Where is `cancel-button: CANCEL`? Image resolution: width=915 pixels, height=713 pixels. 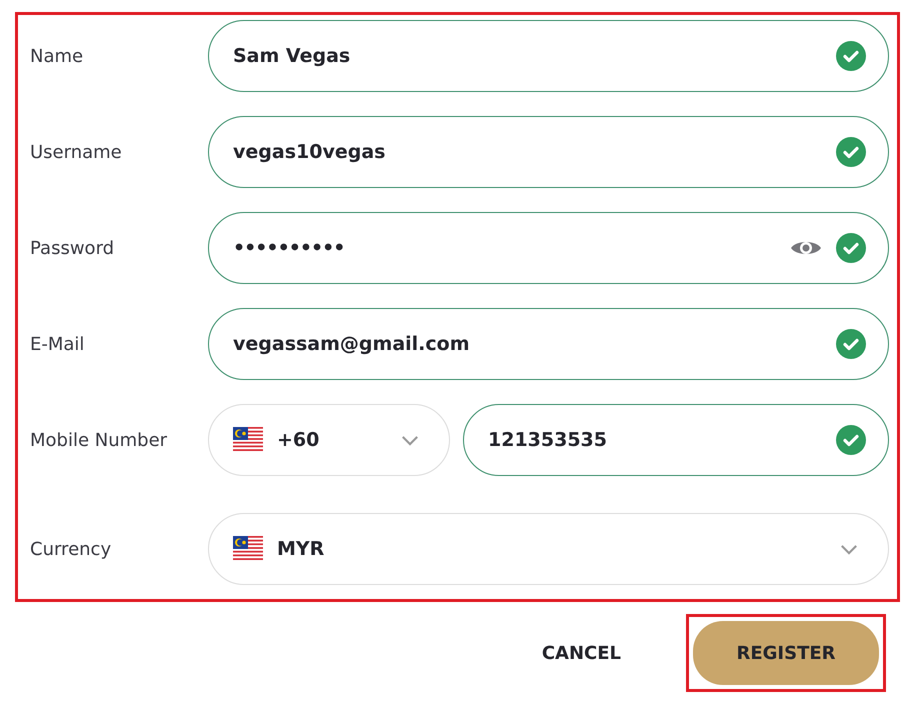 cancel-button: CANCEL is located at coordinates (581, 653).